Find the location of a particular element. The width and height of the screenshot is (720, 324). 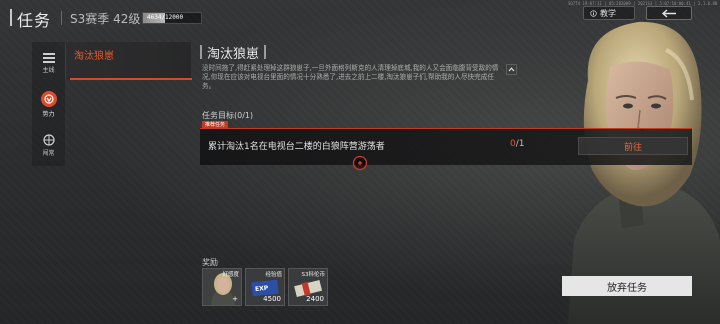

tutorial-button: 教学 is located at coordinates (609, 13).